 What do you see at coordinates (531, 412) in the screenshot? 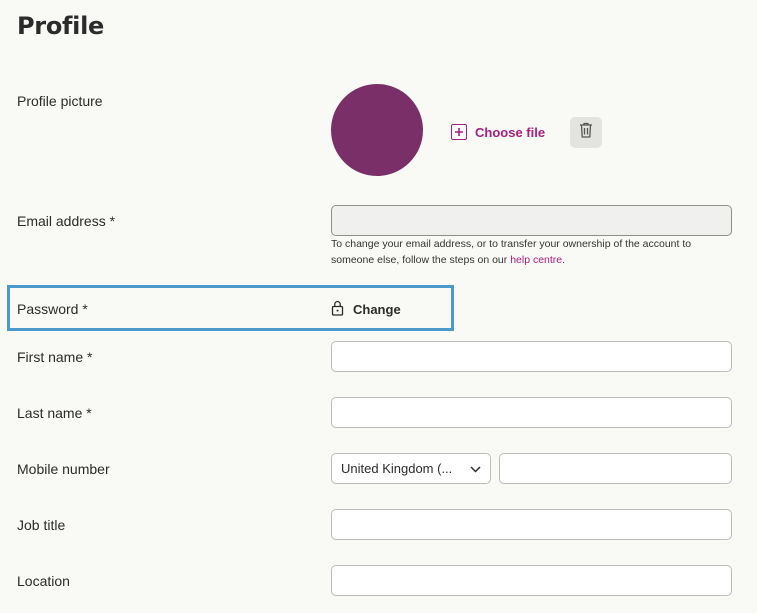
I see `last-name-field` at bounding box center [531, 412].